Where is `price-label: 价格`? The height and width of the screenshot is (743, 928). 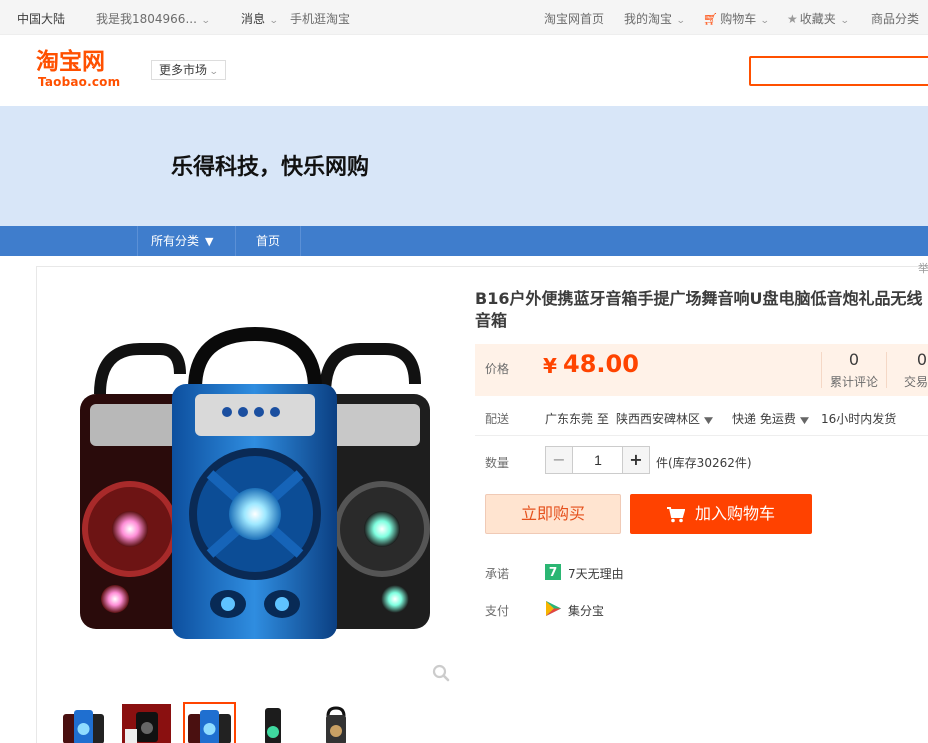 price-label: 价格 is located at coordinates (497, 369).